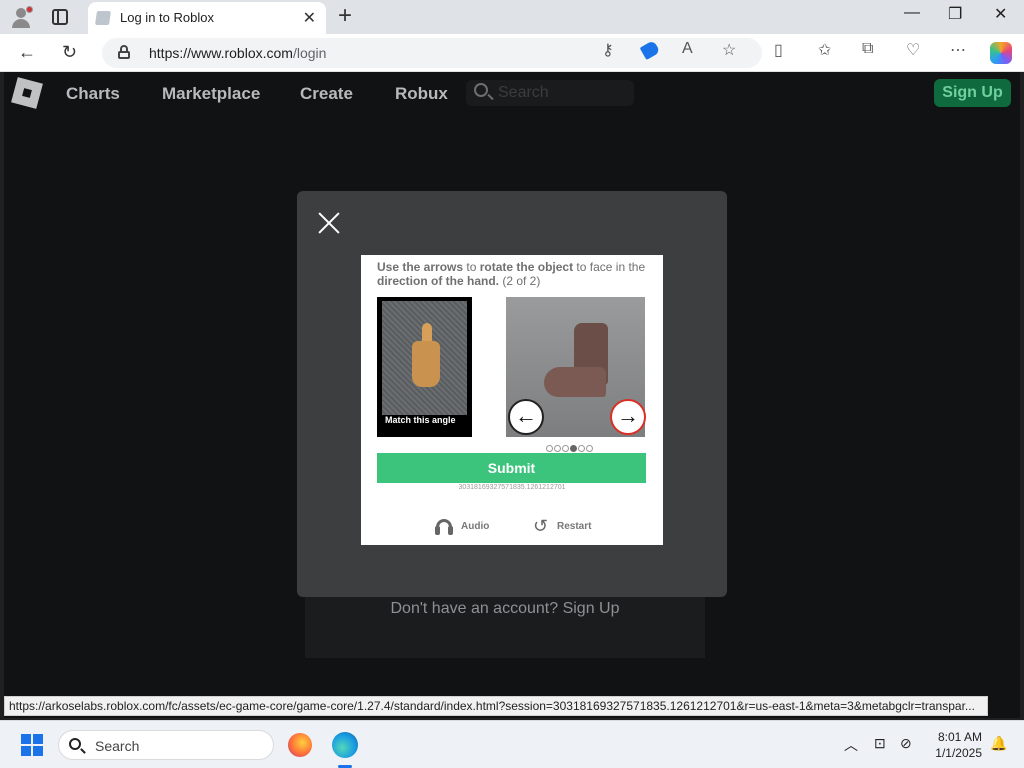 Image resolution: width=1024 pixels, height=768 pixels. What do you see at coordinates (117, 746) in the screenshot?
I see `taskbar-search-label: Search` at bounding box center [117, 746].